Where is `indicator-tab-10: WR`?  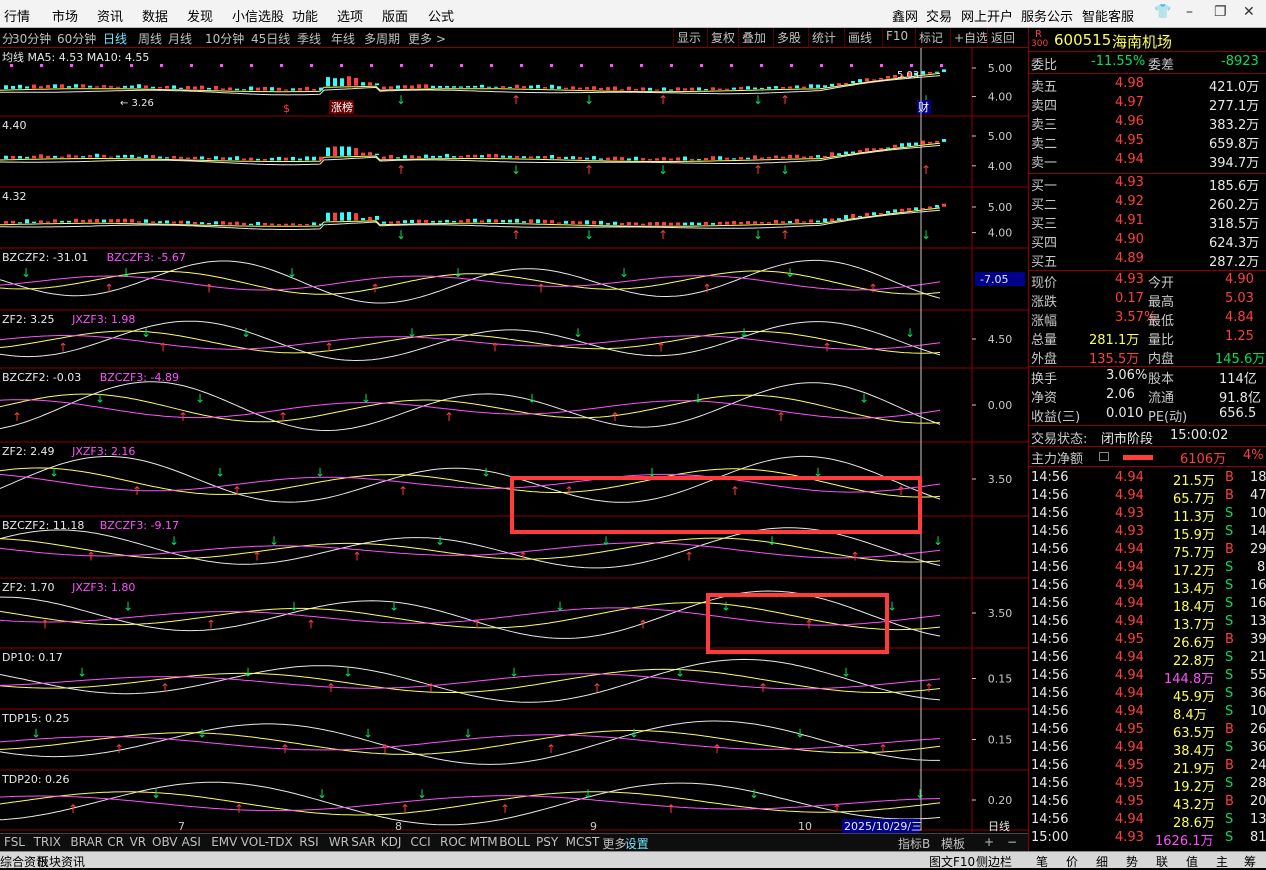 indicator-tab-10: WR is located at coordinates (339, 842).